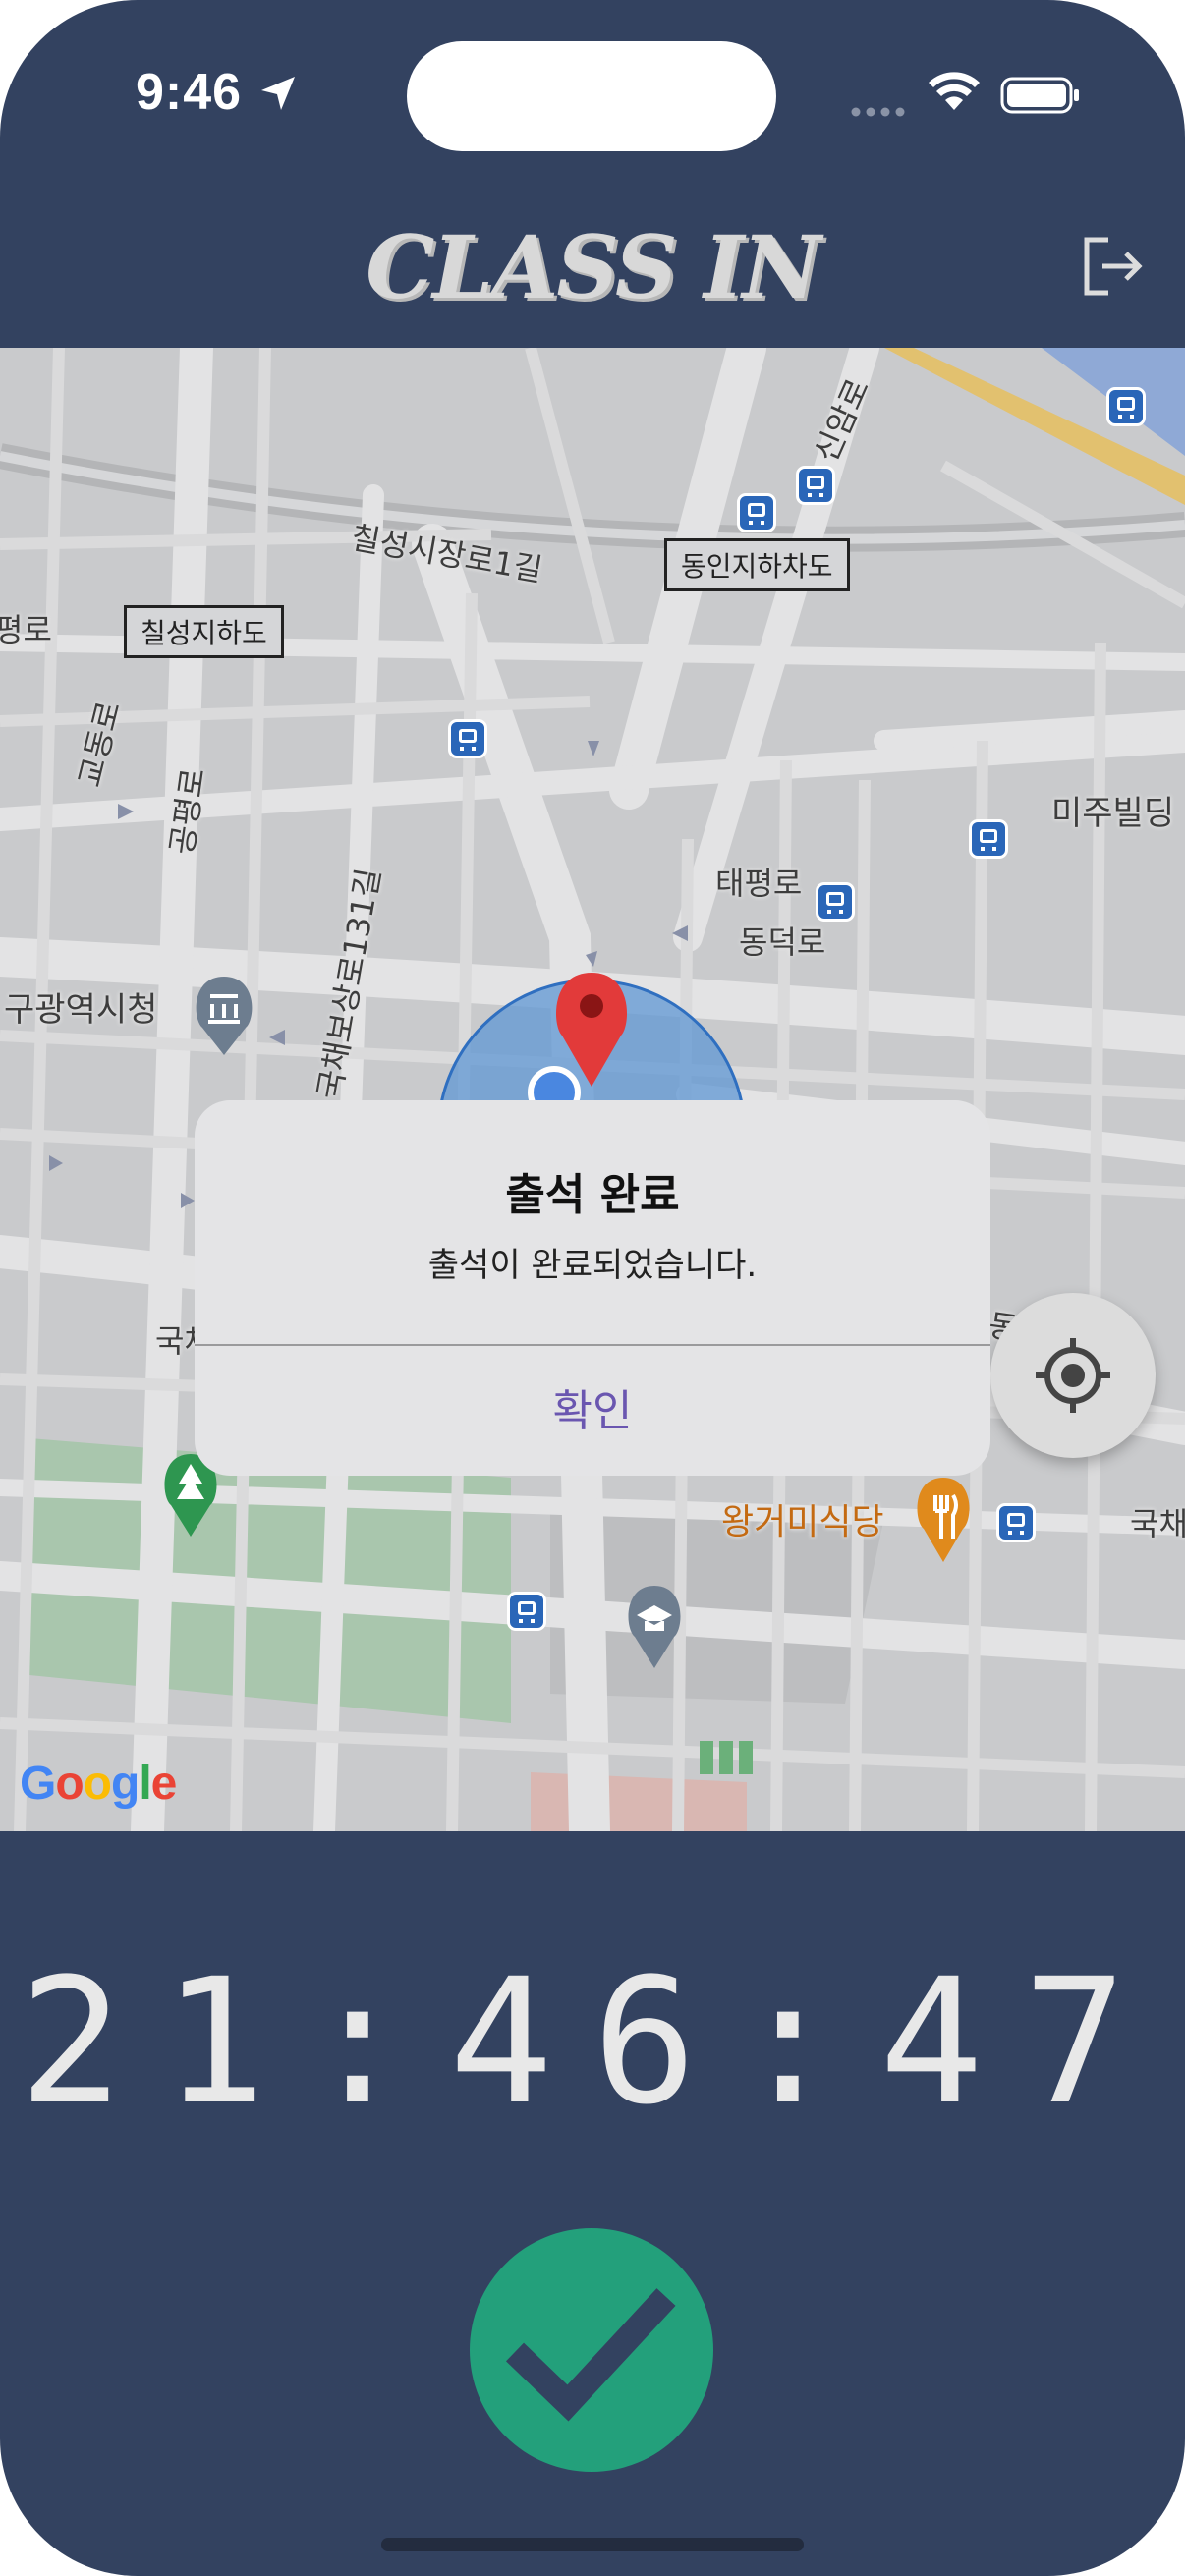  I want to click on battery-icon, so click(1040, 95).